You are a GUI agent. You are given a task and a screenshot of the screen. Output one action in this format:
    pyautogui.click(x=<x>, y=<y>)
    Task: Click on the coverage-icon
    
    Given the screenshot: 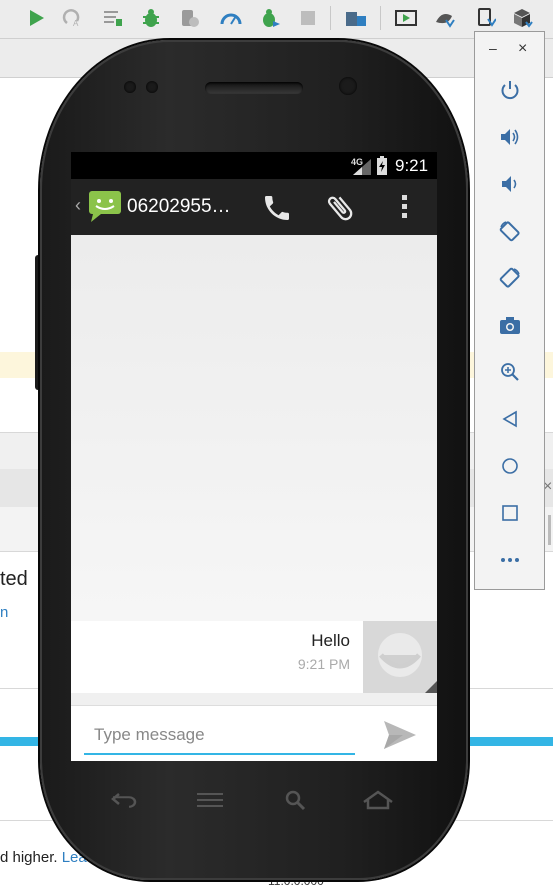 What is the action you would take?
    pyautogui.click(x=113, y=18)
    